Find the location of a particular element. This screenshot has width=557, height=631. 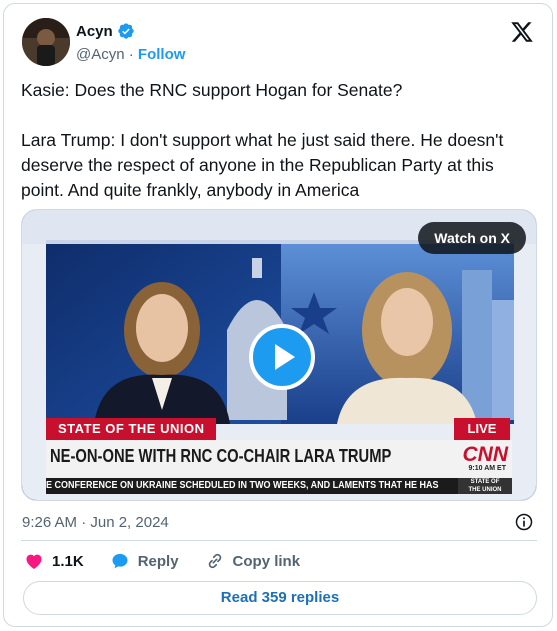

copy-link-button: Copy link is located at coordinates (253, 561).